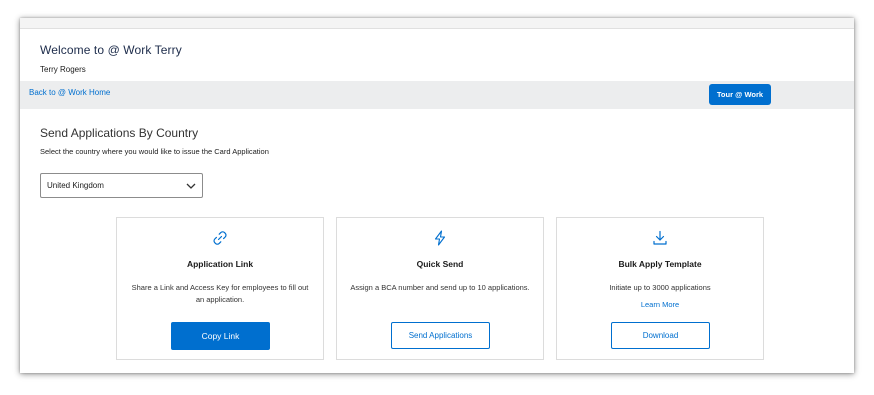  What do you see at coordinates (440, 264) in the screenshot?
I see `card-title: Quick Send` at bounding box center [440, 264].